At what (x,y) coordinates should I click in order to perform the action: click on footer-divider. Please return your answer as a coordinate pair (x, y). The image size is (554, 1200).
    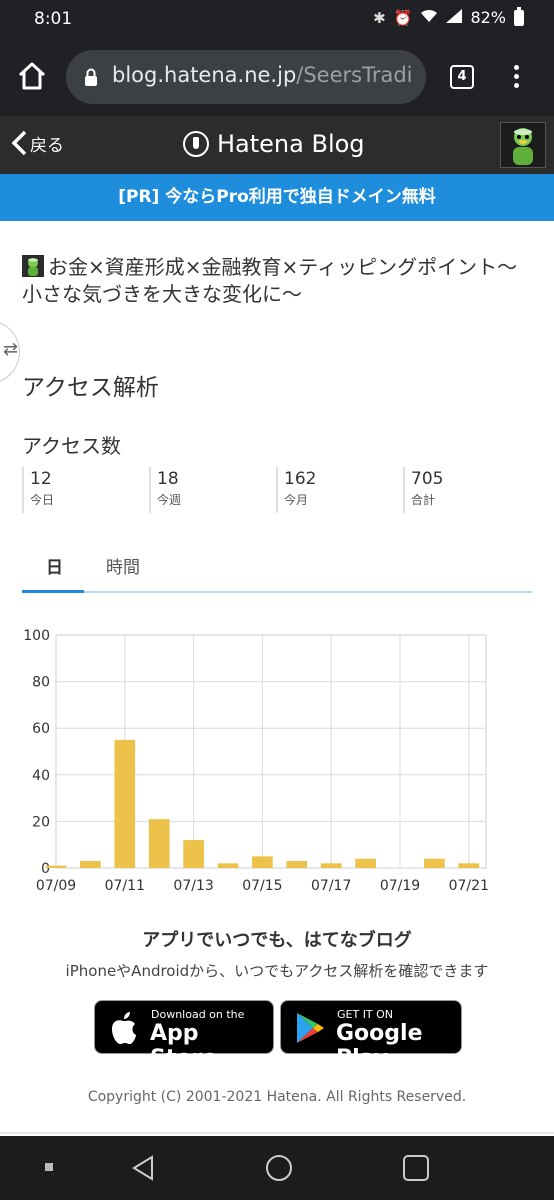
    Looking at the image, I should click on (277, 1133).